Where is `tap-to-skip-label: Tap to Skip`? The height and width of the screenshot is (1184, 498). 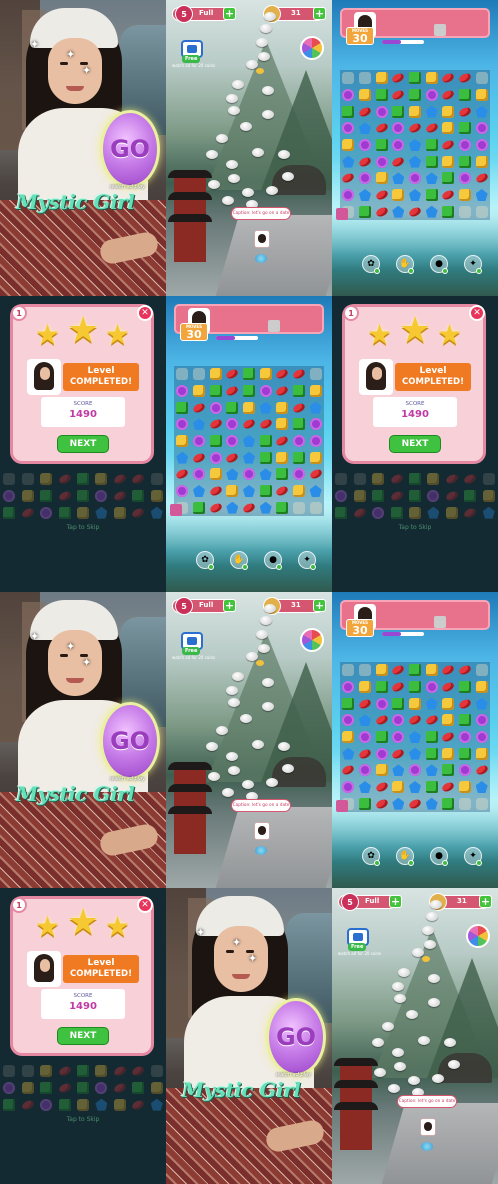
tap-to-skip-label: Tap to Skip is located at coordinates (83, 1119).